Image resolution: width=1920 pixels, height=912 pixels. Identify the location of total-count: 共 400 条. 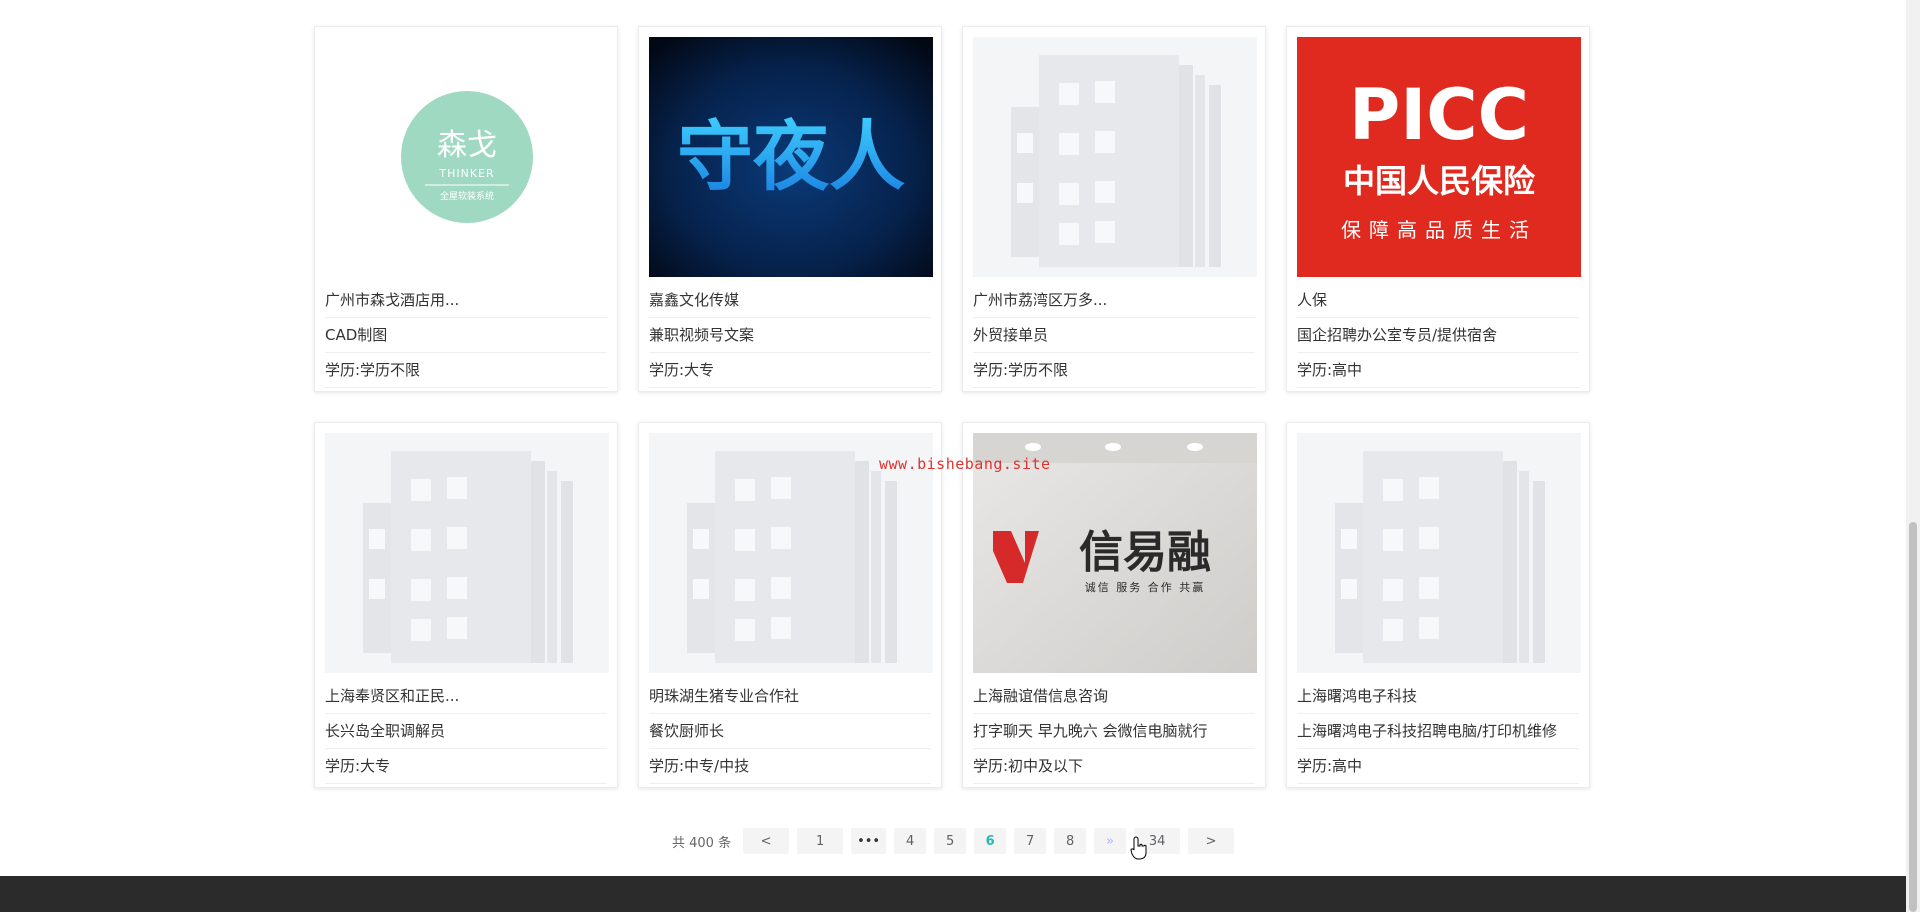
(702, 843).